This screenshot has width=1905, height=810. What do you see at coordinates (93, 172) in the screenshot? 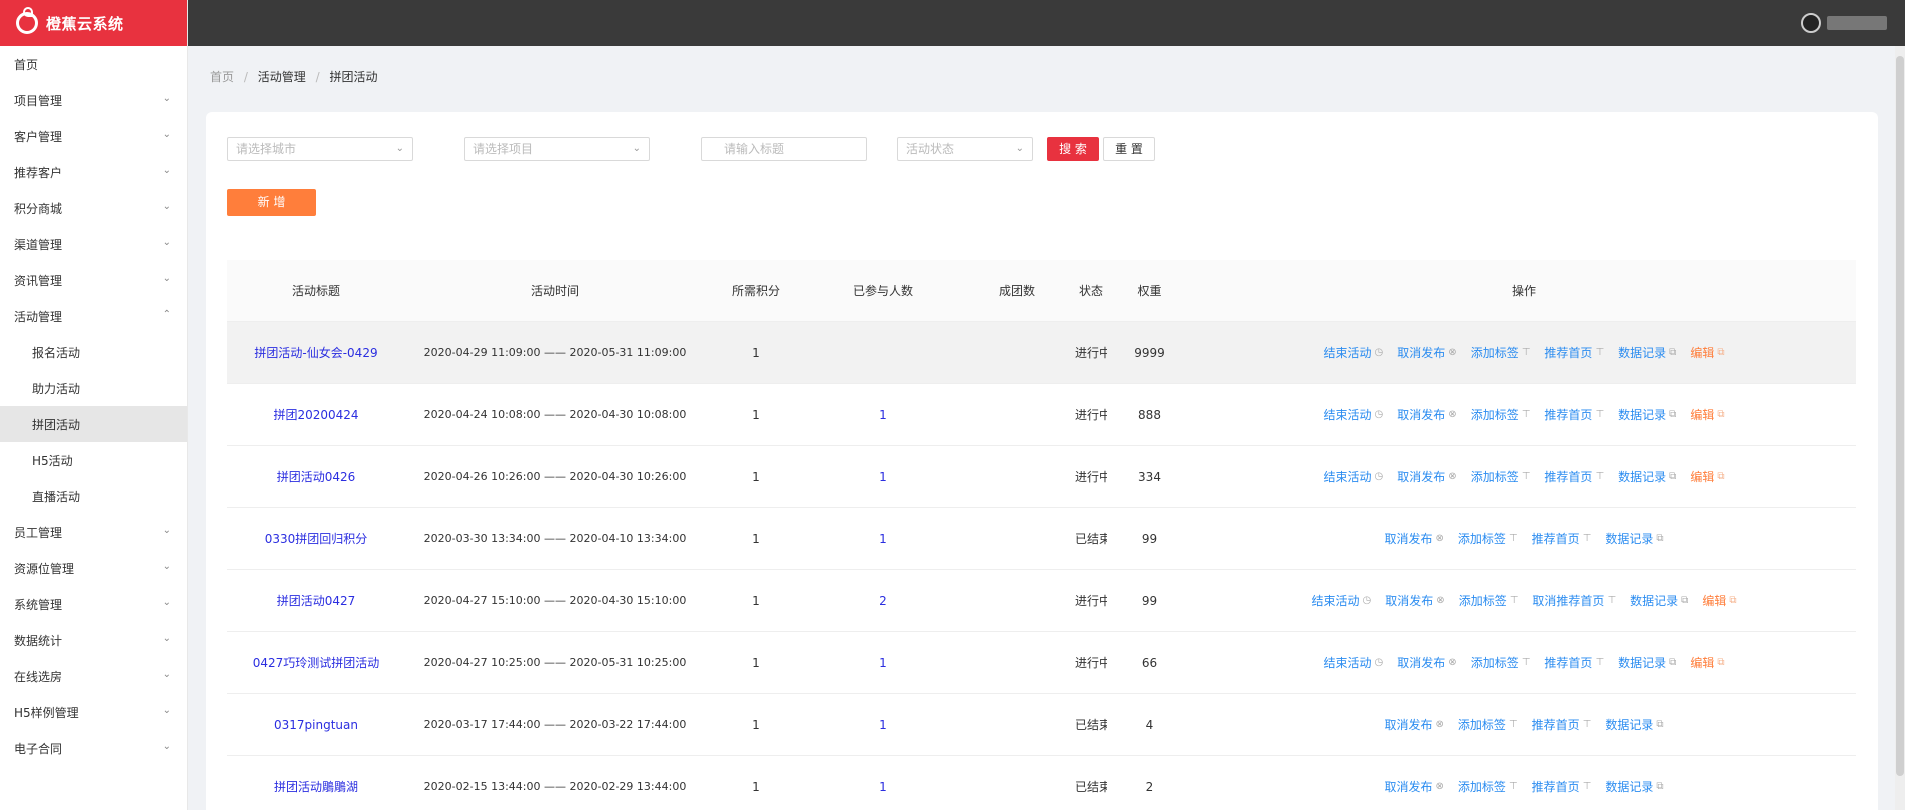
I see `sidebar-item: 推荐客户 ⌄` at bounding box center [93, 172].